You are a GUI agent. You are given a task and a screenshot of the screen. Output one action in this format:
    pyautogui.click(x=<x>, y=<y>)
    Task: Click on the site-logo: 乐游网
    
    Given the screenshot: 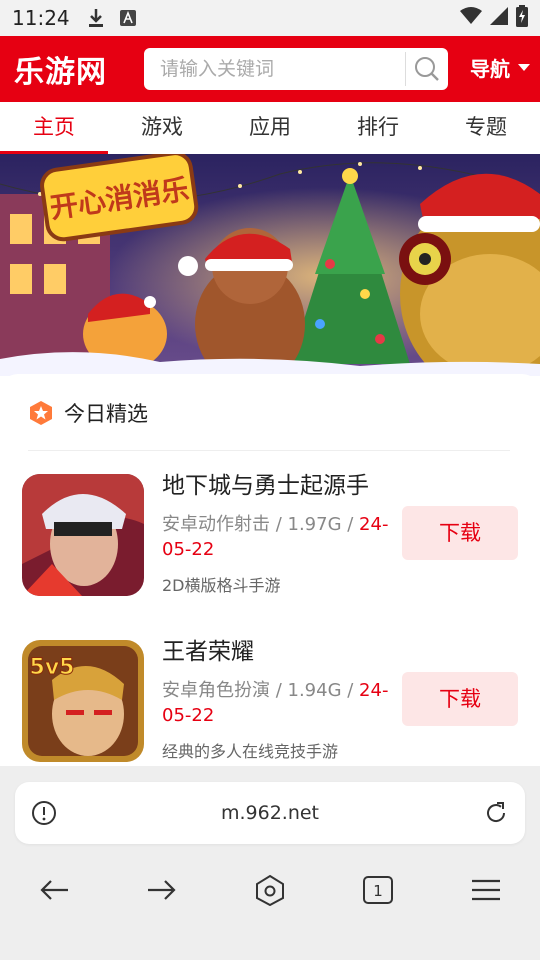 What is the action you would take?
    pyautogui.click(x=74, y=69)
    